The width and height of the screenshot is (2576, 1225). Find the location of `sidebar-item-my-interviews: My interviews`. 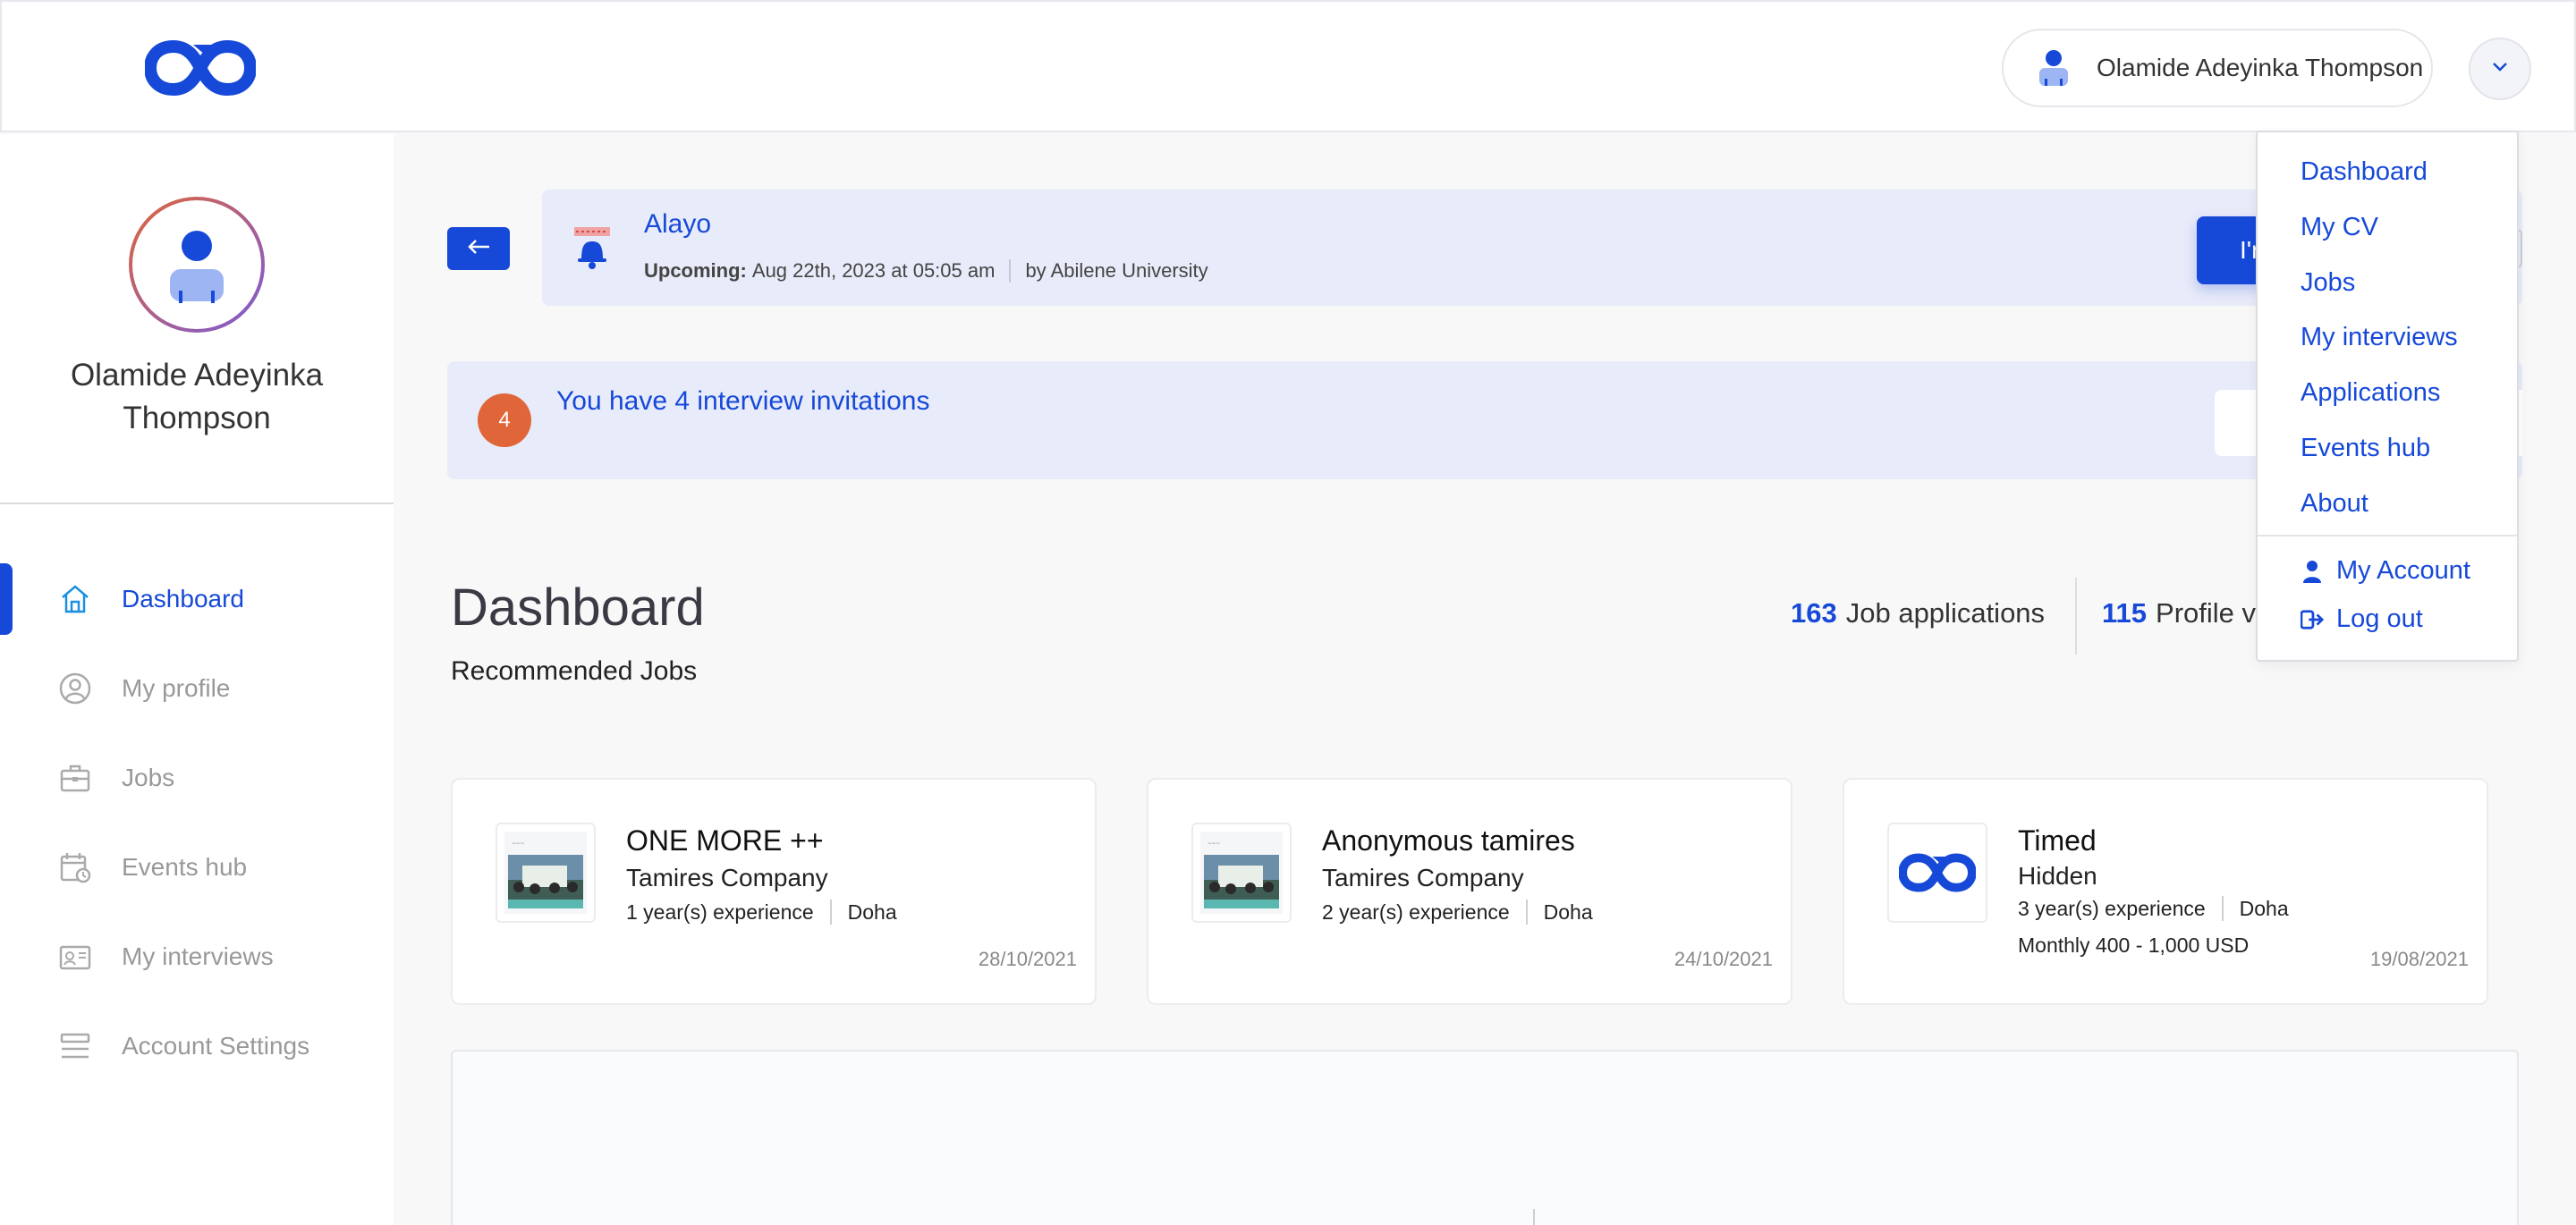

sidebar-item-my-interviews: My interviews is located at coordinates (197, 956).